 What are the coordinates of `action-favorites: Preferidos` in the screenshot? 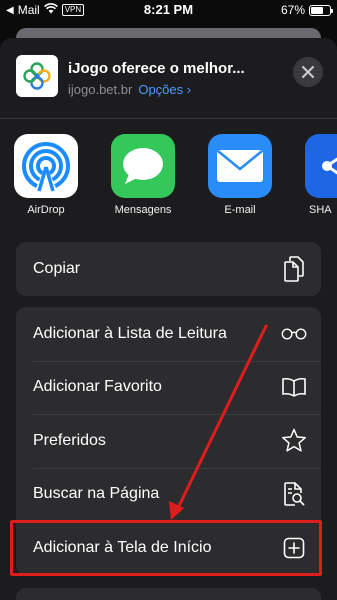 It's located at (168, 441).